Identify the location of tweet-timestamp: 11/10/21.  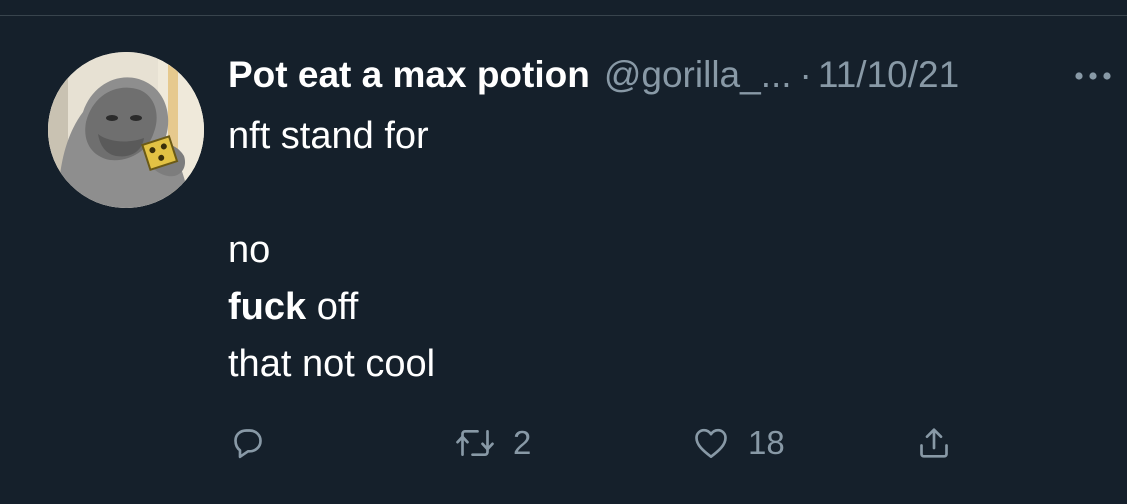
(888, 75).